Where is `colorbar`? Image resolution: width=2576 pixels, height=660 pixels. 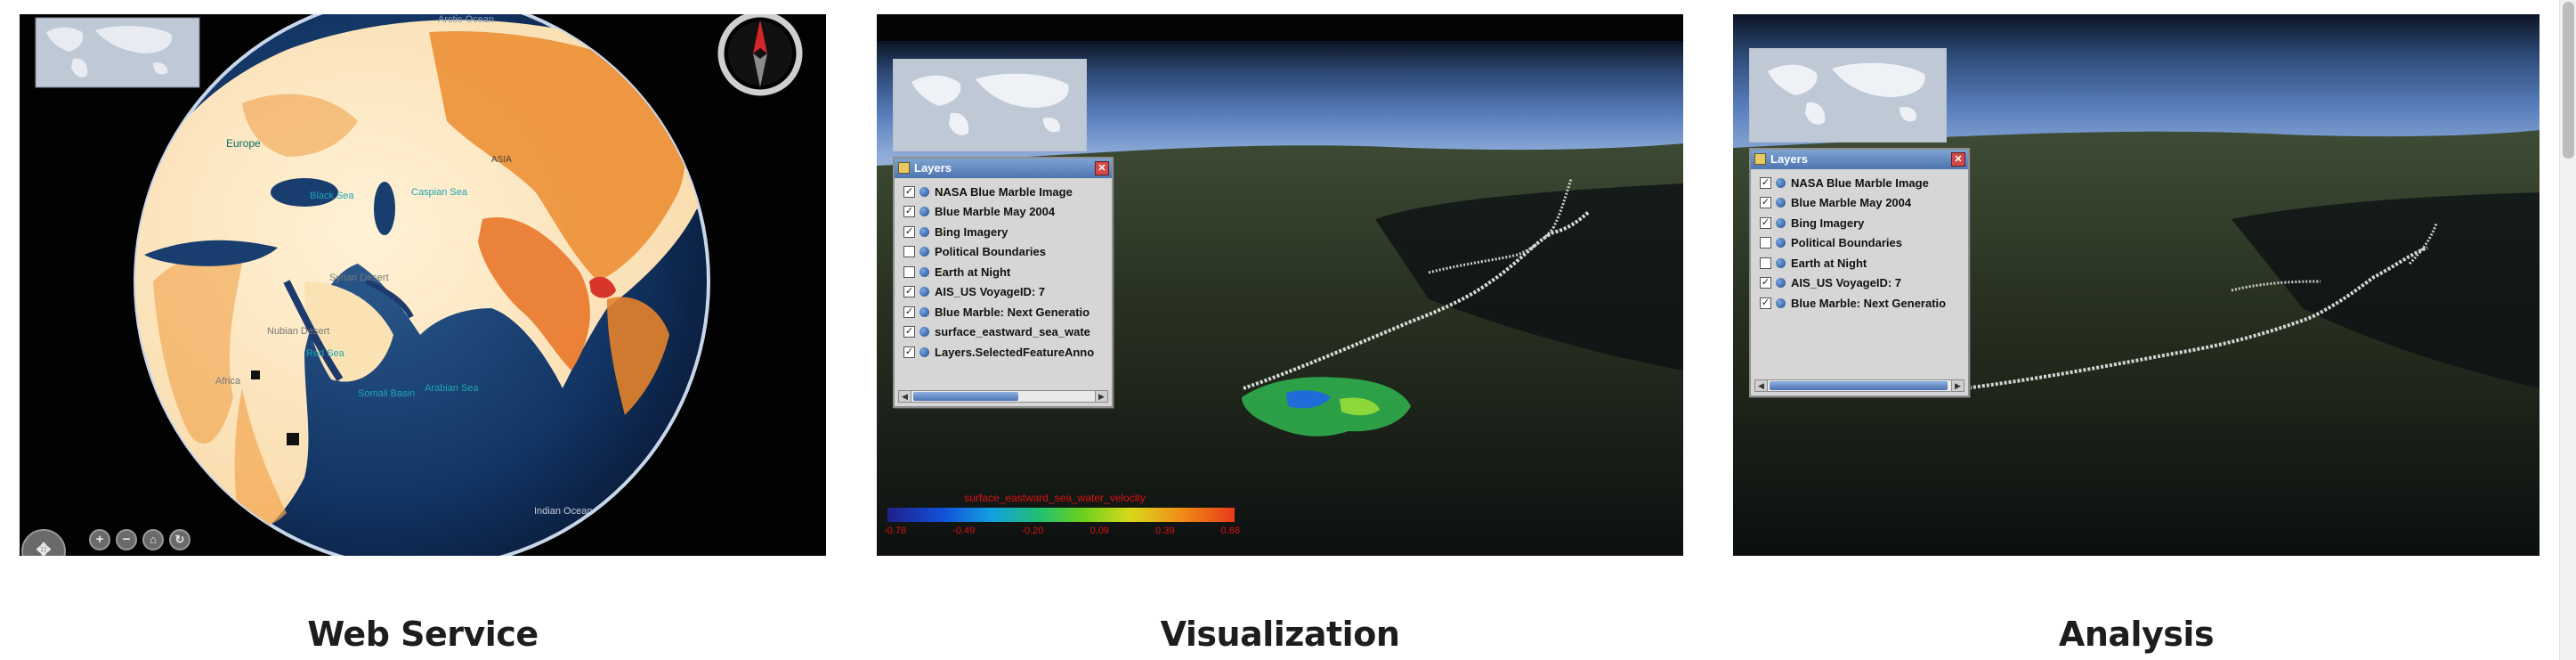 colorbar is located at coordinates (1061, 515).